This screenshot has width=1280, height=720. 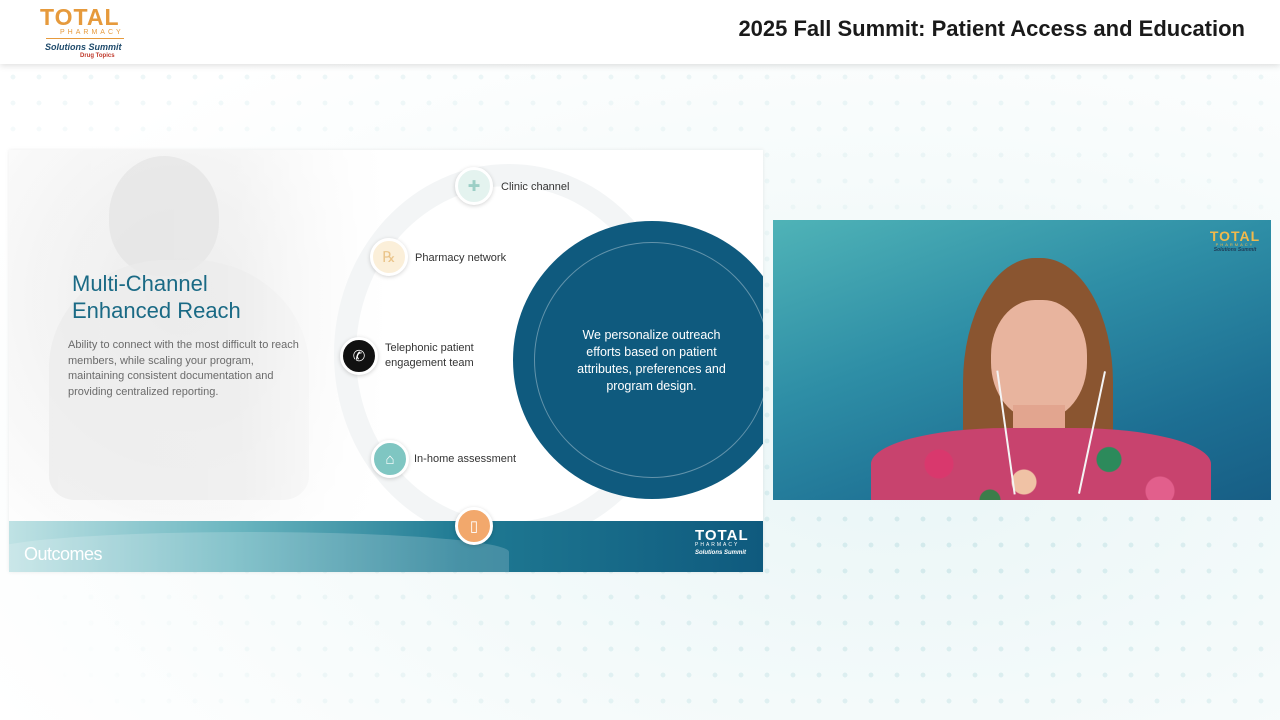 What do you see at coordinates (474, 186) in the screenshot?
I see `clinic-icon: ✚` at bounding box center [474, 186].